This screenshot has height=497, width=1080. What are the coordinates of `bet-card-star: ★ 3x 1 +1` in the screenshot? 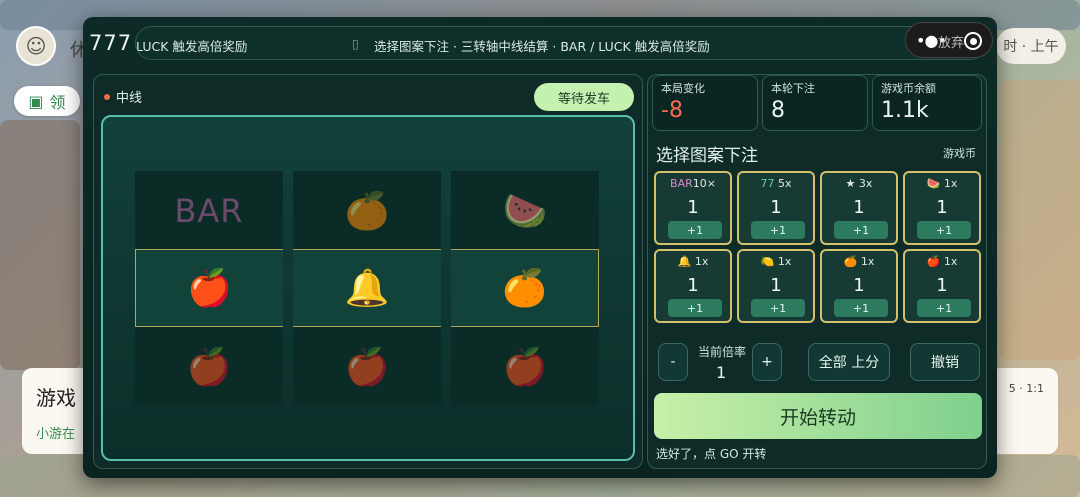 It's located at (859, 208).